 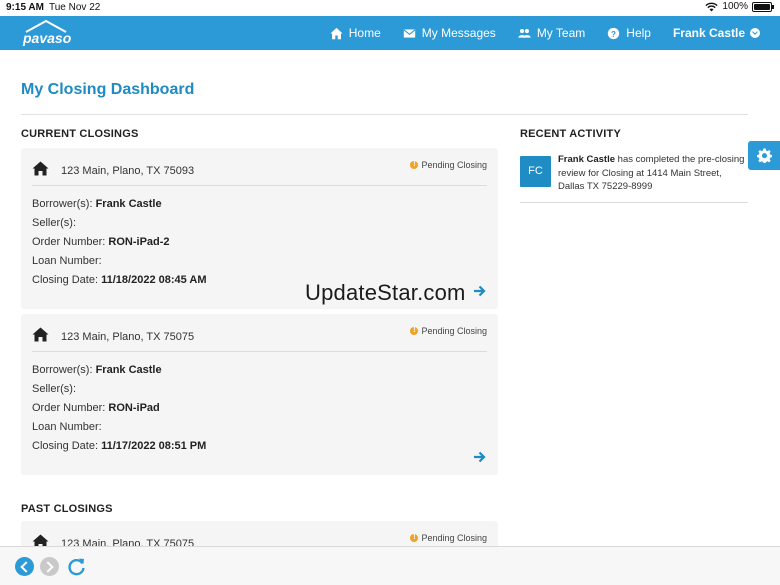 I want to click on battery-icon, so click(x=763, y=6).